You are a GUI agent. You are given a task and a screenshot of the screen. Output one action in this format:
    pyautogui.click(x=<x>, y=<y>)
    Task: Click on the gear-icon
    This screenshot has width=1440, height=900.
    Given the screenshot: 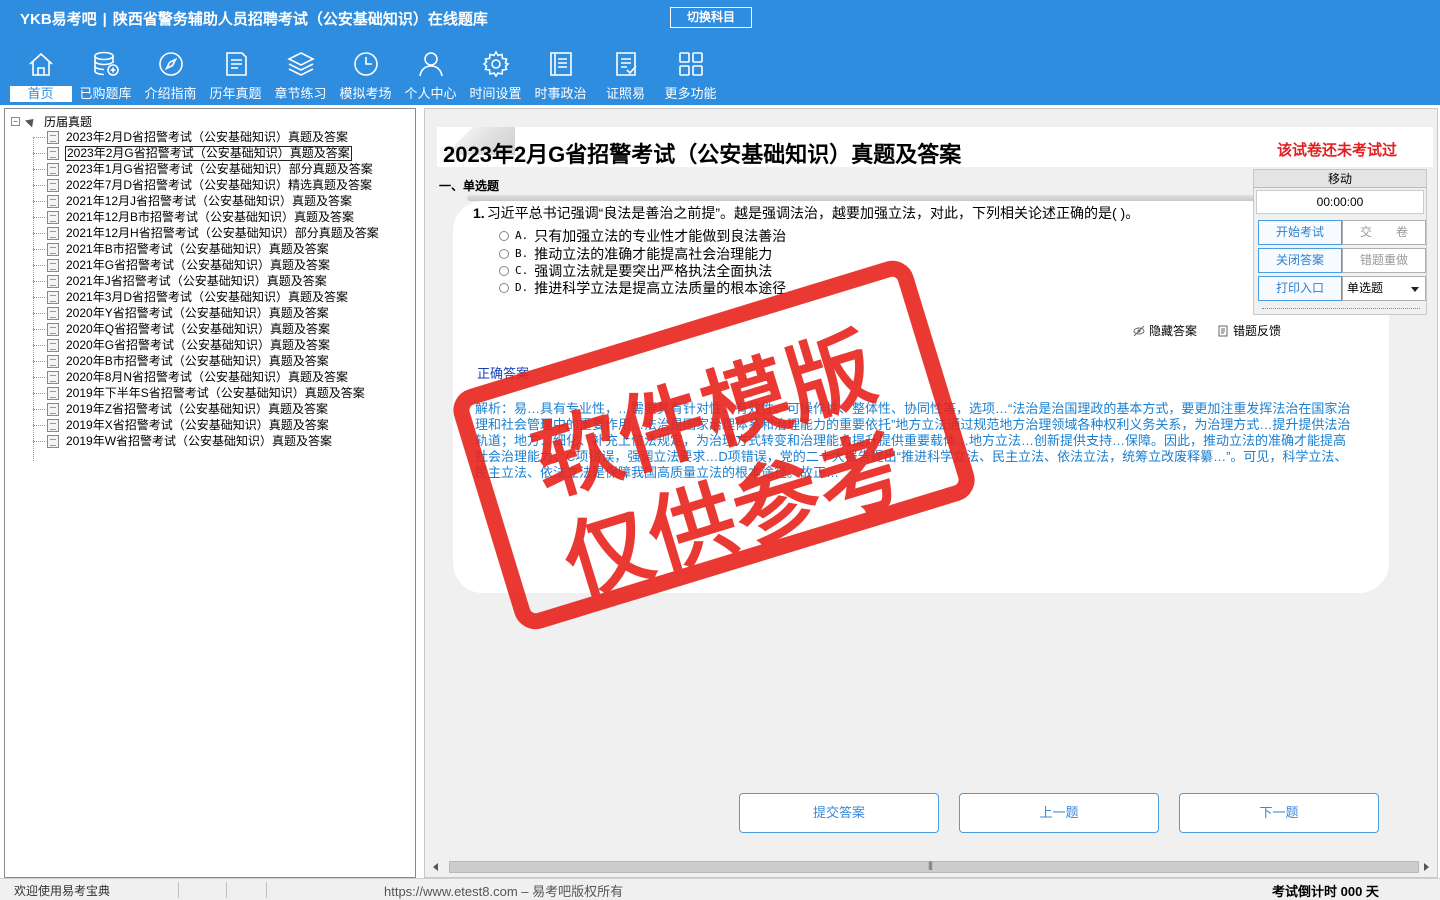 What is the action you would take?
    pyautogui.click(x=496, y=64)
    